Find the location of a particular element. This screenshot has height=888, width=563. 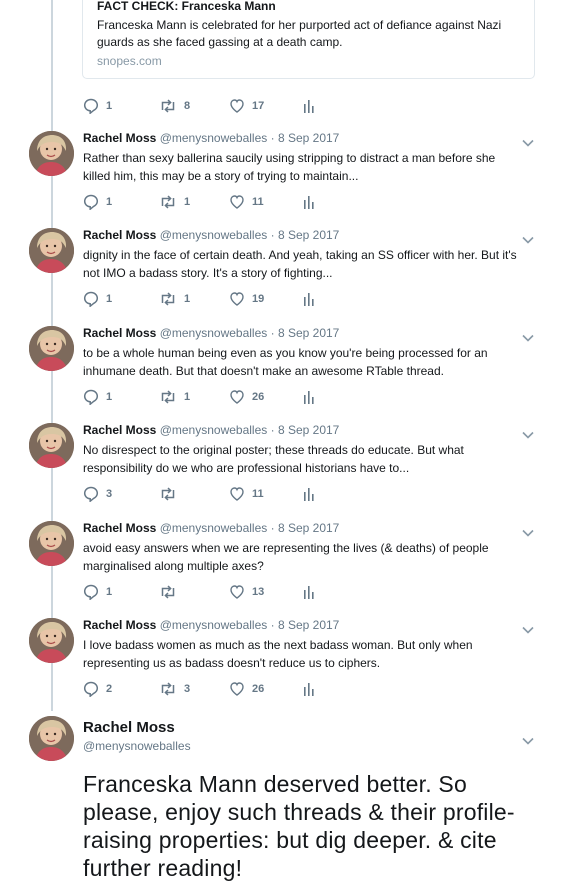

reply-button: 3 is located at coordinates (97, 494).